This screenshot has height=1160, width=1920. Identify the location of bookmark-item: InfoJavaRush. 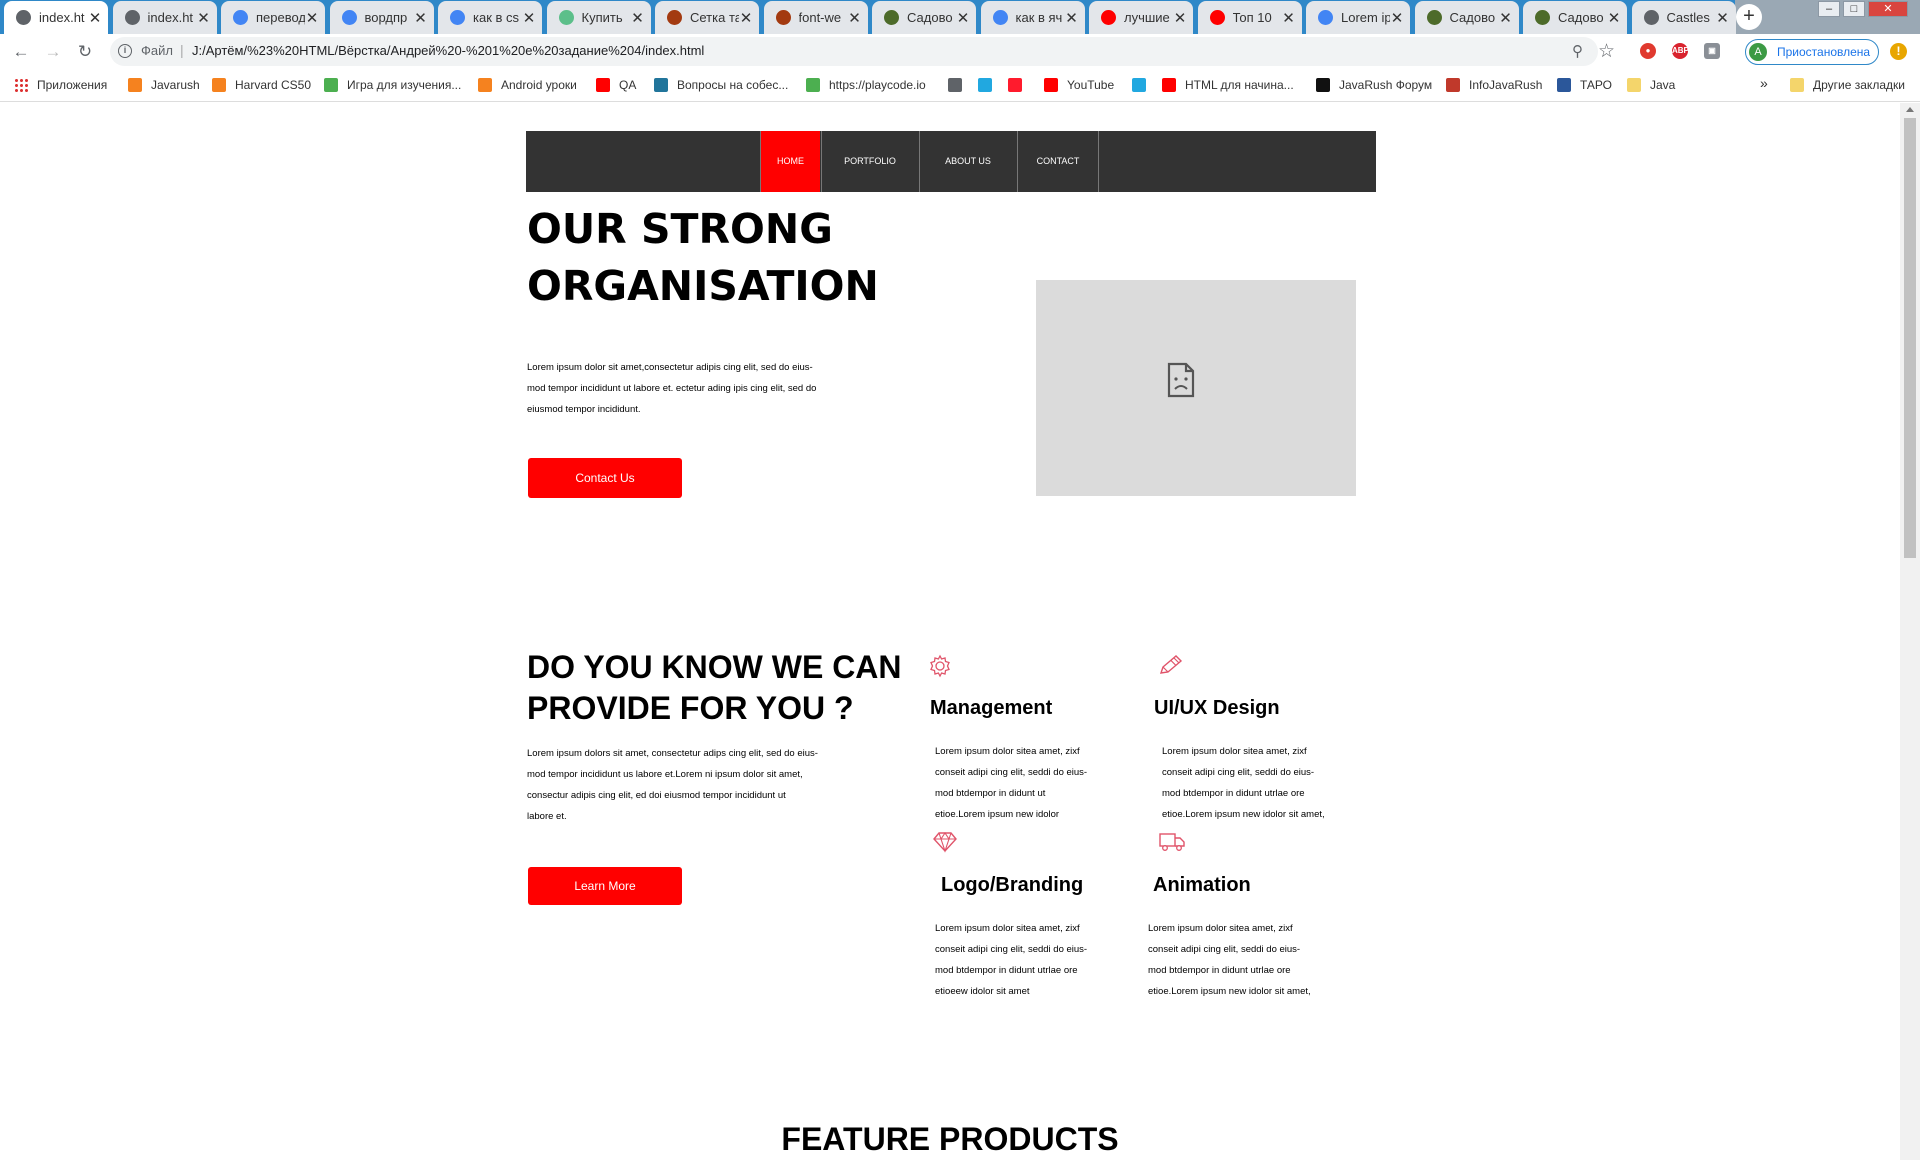
(1494, 85).